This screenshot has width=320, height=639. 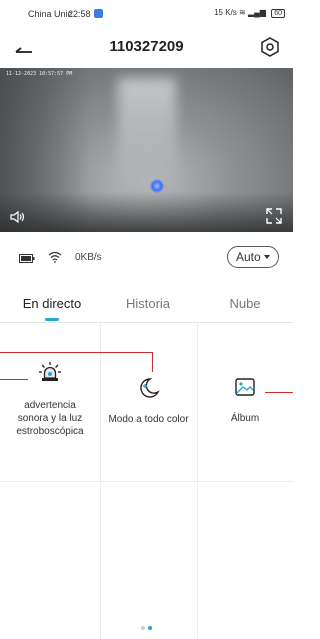 What do you see at coordinates (157, 186) in the screenshot?
I see `blue-light` at bounding box center [157, 186].